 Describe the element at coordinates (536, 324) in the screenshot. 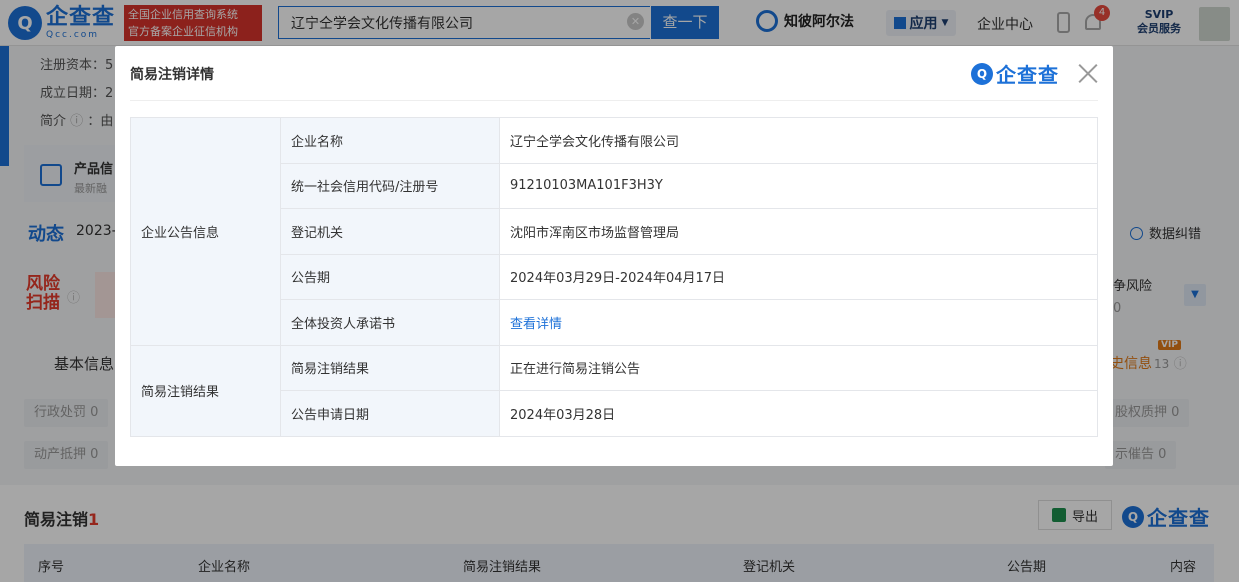

I see `view-details-link: 查看详情` at that location.